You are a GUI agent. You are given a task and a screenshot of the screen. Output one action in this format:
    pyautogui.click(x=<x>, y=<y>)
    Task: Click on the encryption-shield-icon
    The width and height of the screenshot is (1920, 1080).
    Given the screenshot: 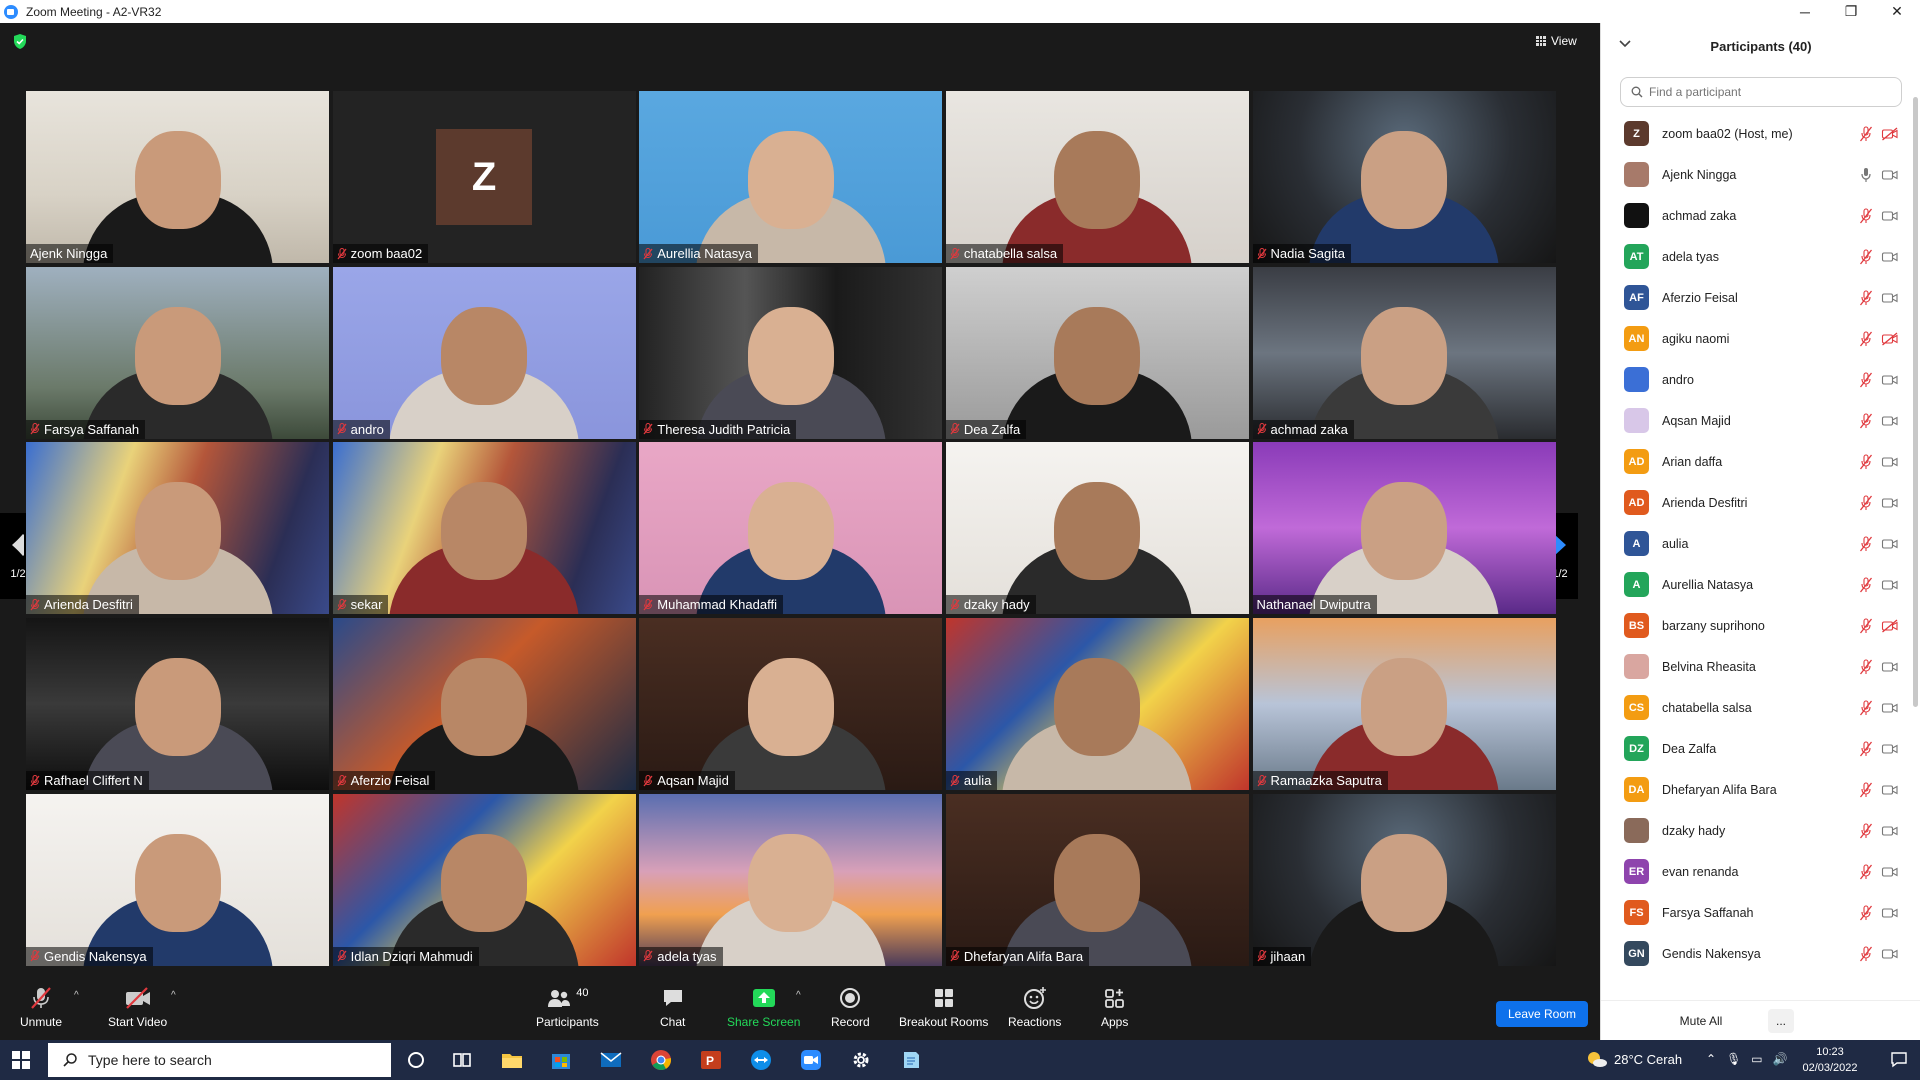 What is the action you would take?
    pyautogui.click(x=20, y=41)
    